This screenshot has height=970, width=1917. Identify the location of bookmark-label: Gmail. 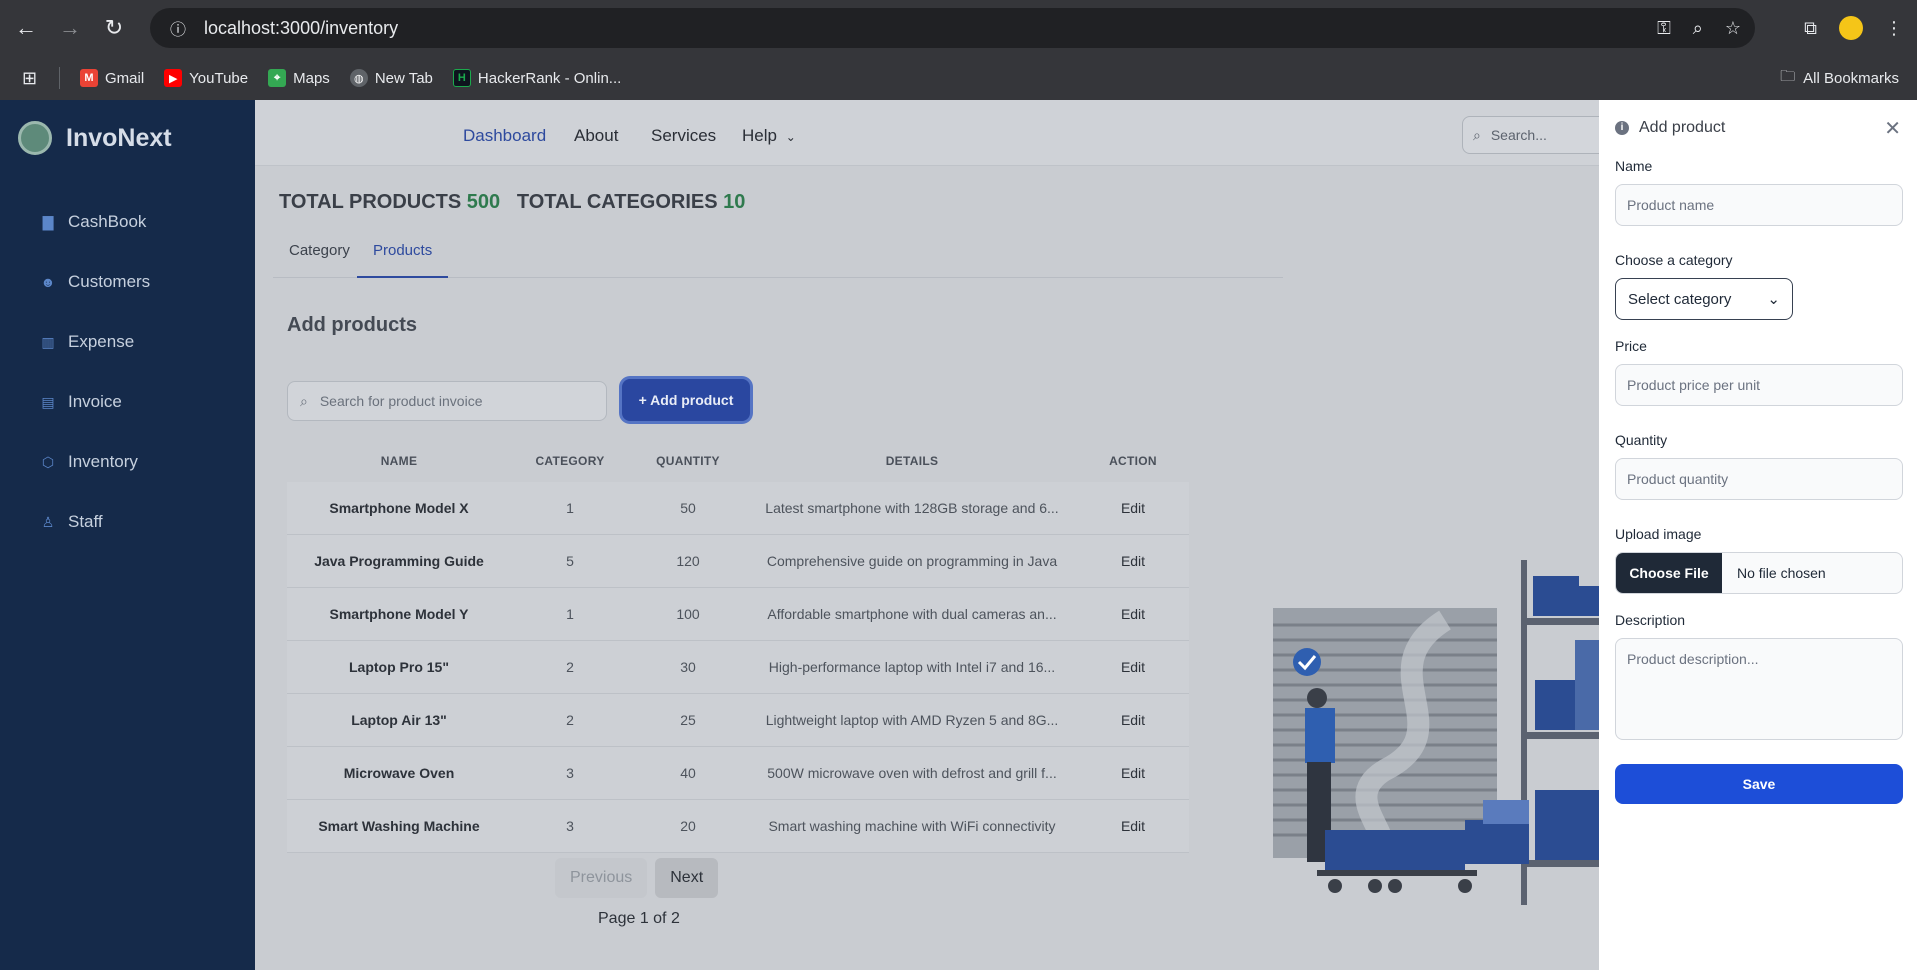
(125, 78).